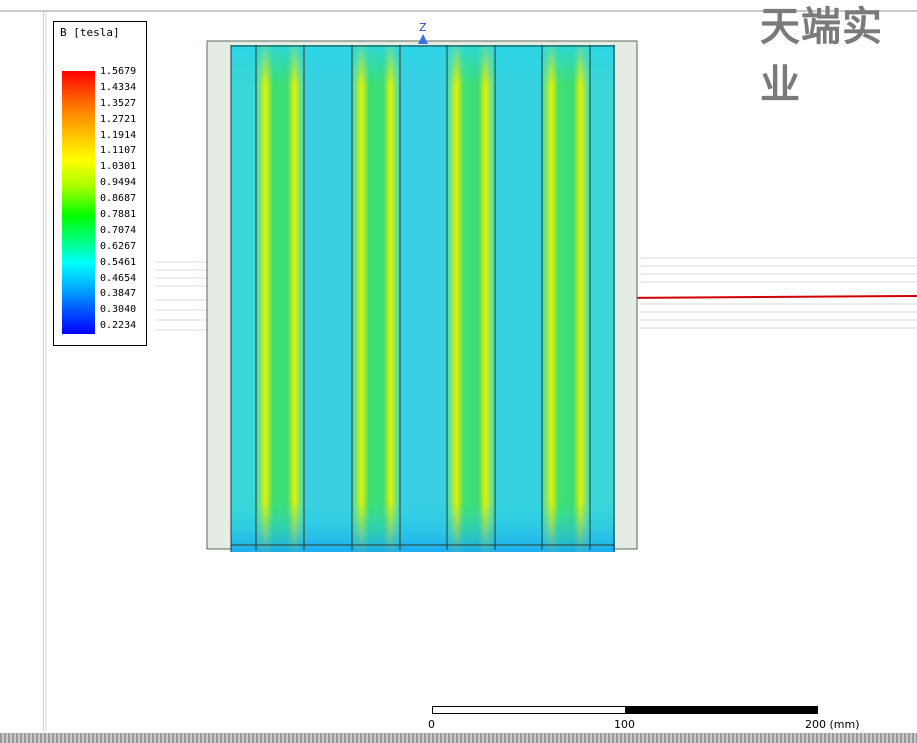 The height and width of the screenshot is (743, 917). Describe the element at coordinates (118, 278) in the screenshot. I see `legend-value: 0.4654` at that location.